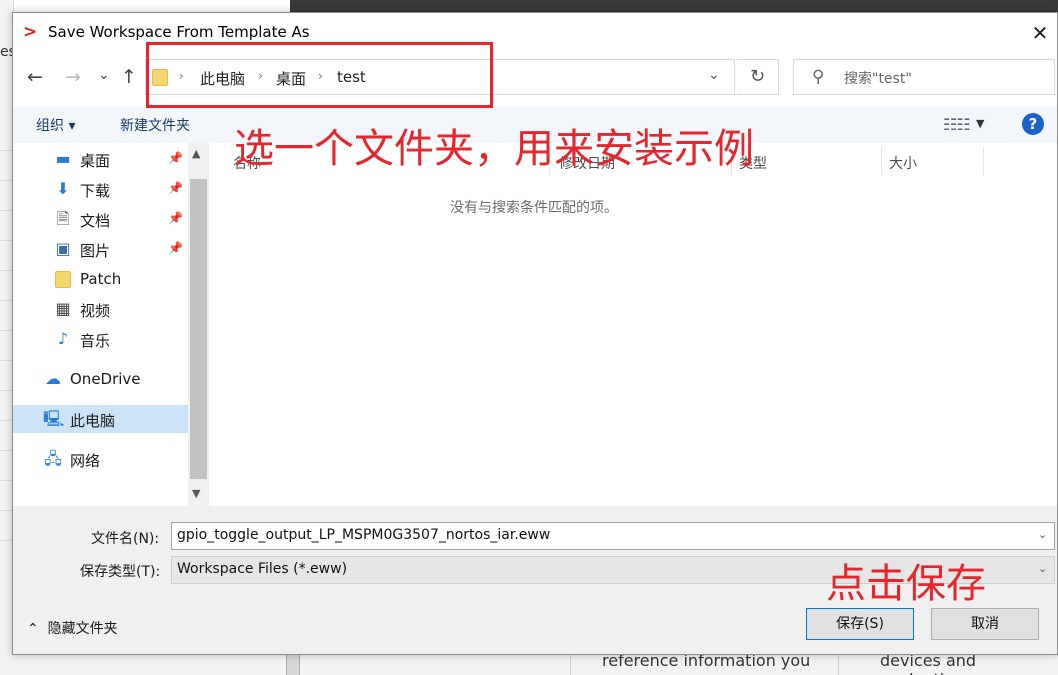 The width and height of the screenshot is (1058, 675). I want to click on hide-folders-toggle: ⌃ 隐藏文件夹, so click(72, 628).